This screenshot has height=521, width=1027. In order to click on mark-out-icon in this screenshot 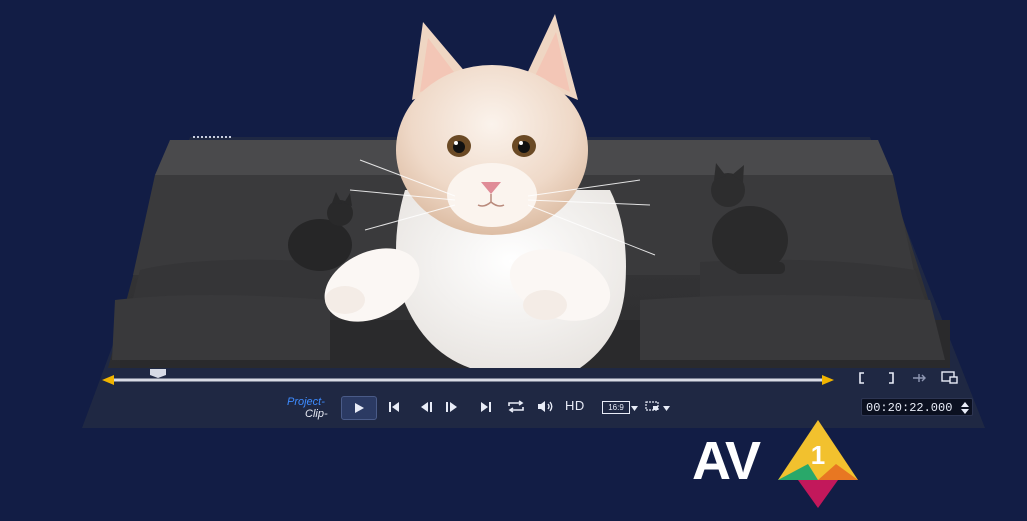, I will do `click(891, 378)`.